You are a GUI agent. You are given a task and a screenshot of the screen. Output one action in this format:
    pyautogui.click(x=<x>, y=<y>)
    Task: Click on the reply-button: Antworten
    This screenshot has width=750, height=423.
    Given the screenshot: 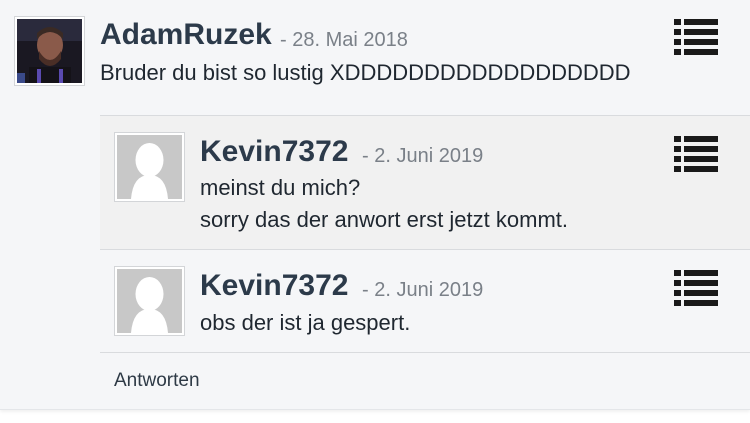 What is the action you would take?
    pyautogui.click(x=157, y=381)
    